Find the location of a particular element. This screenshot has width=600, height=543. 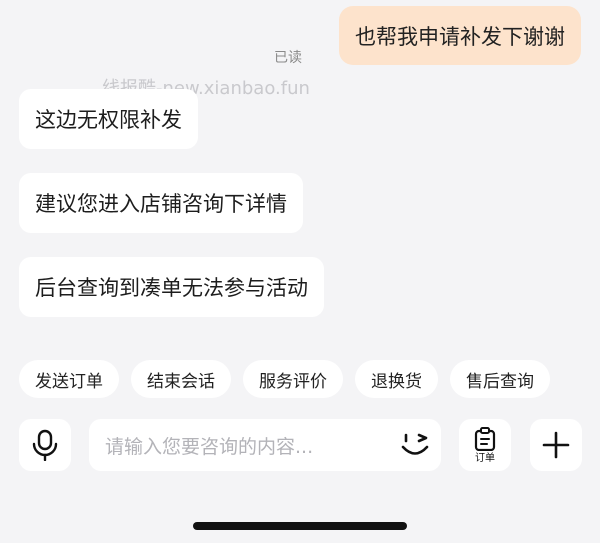

voice-input-button is located at coordinates (45, 445).